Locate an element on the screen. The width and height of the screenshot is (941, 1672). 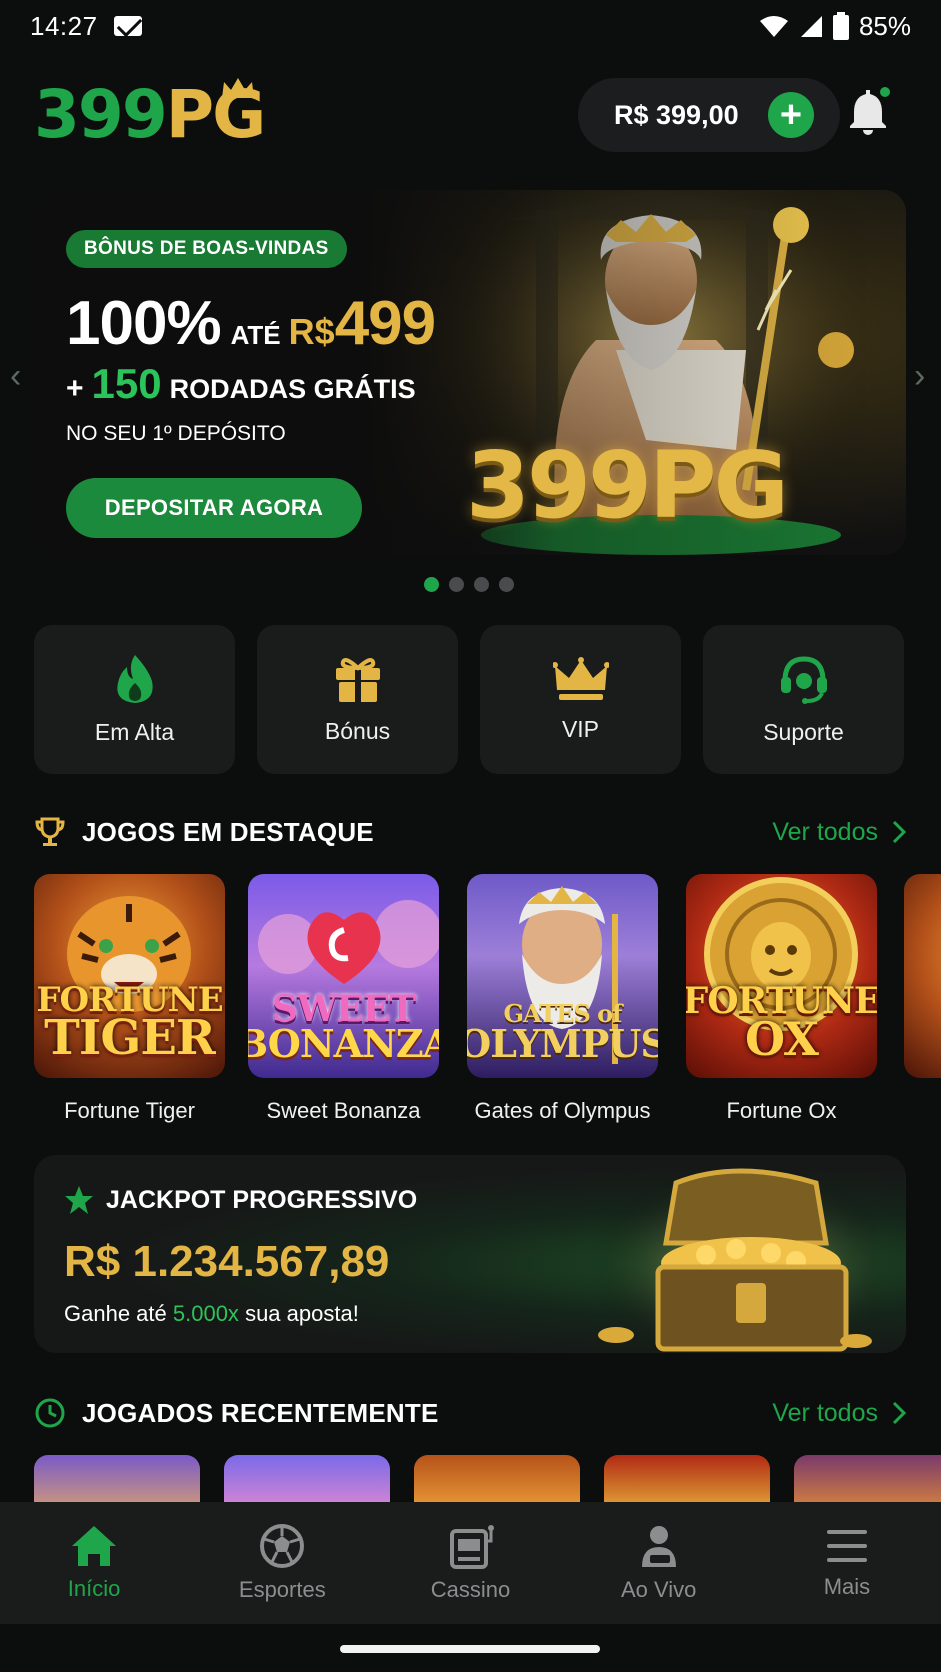
status-bar: 14:27 85% is located at coordinates (470, 26).